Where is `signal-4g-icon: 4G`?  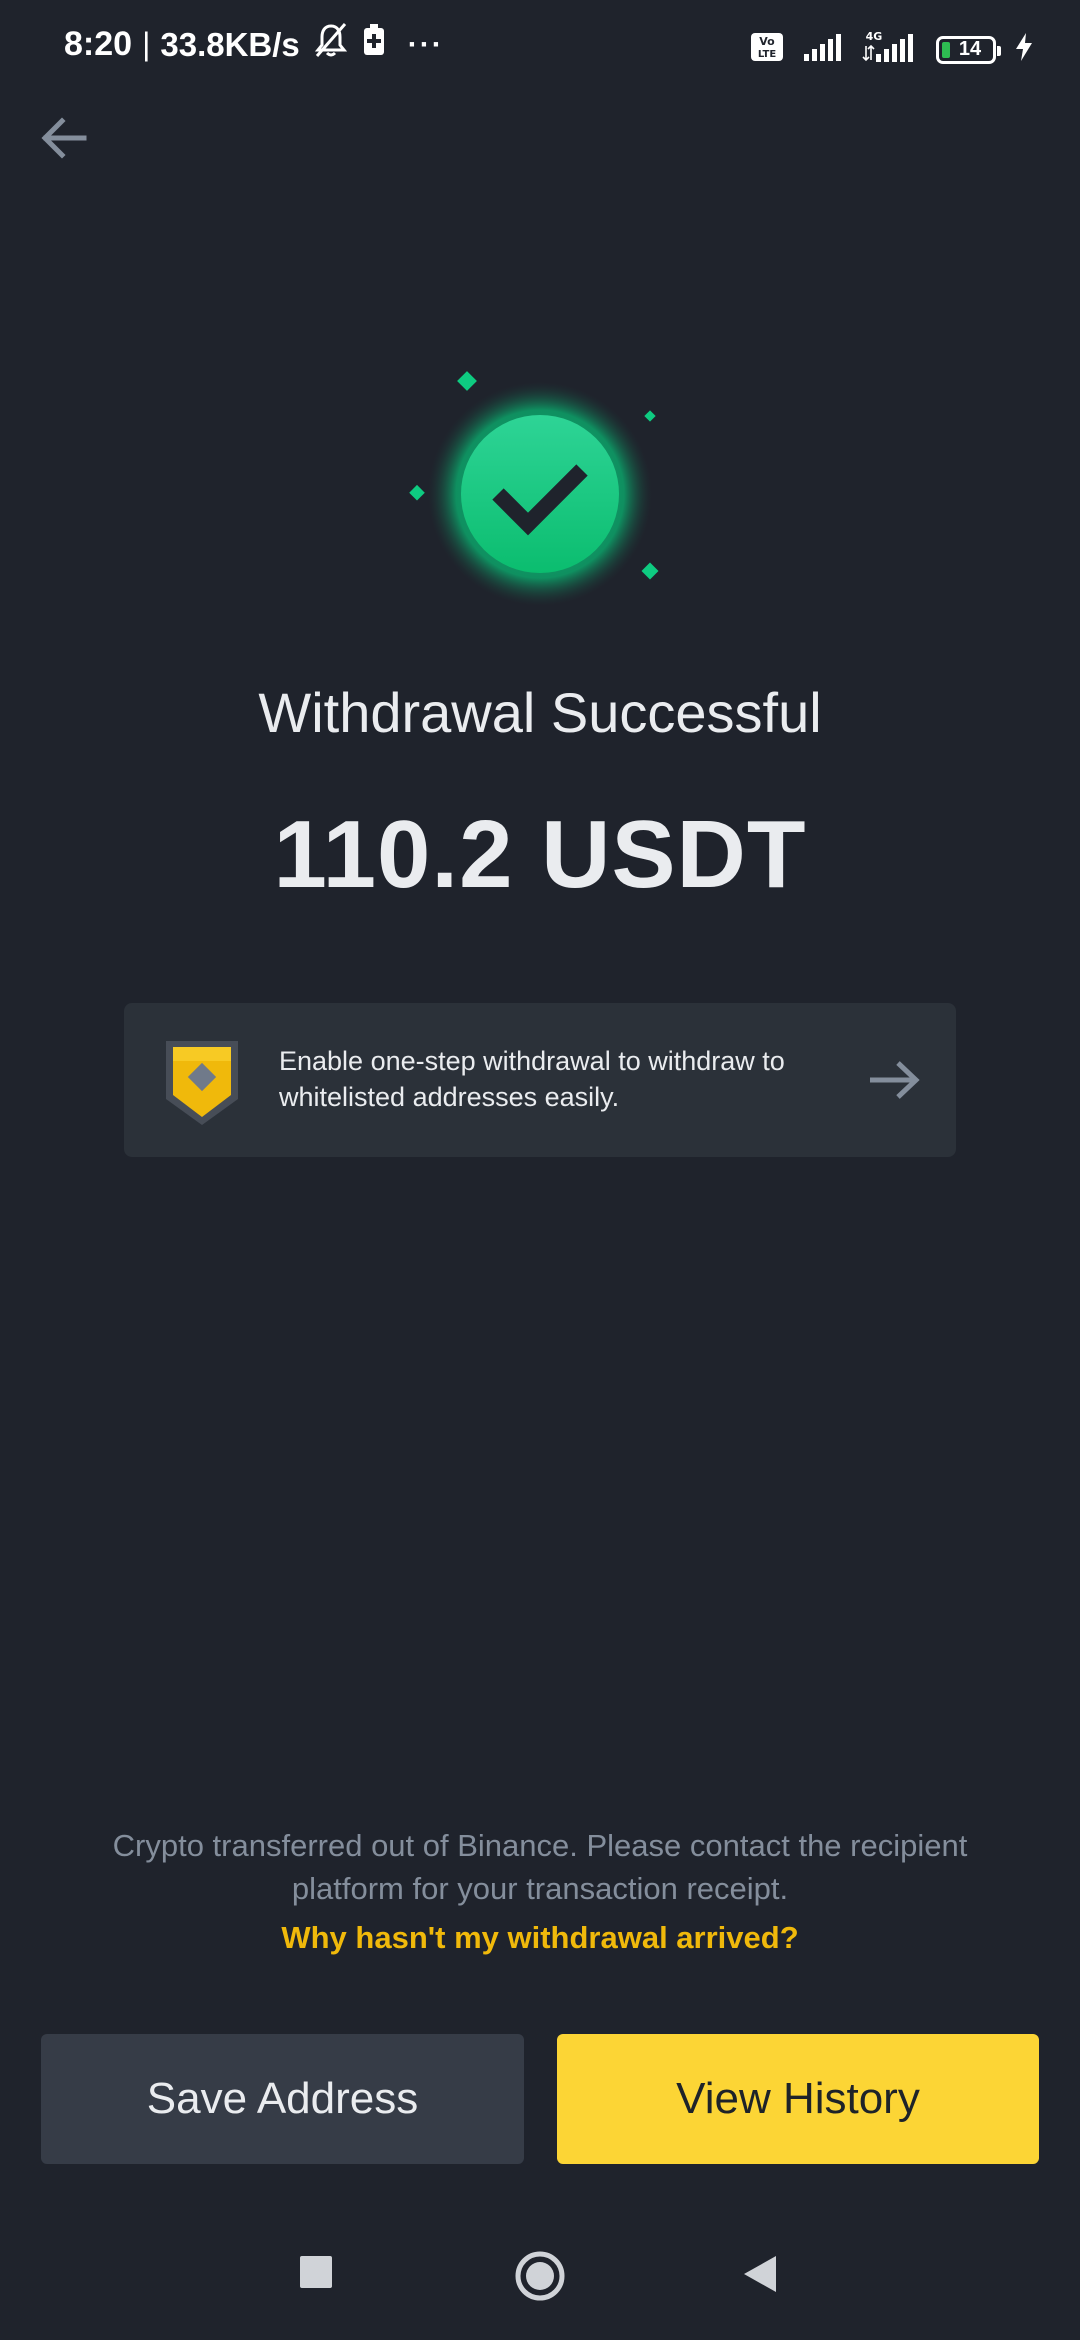
signal-4g-icon: 4G is located at coordinates (890, 49).